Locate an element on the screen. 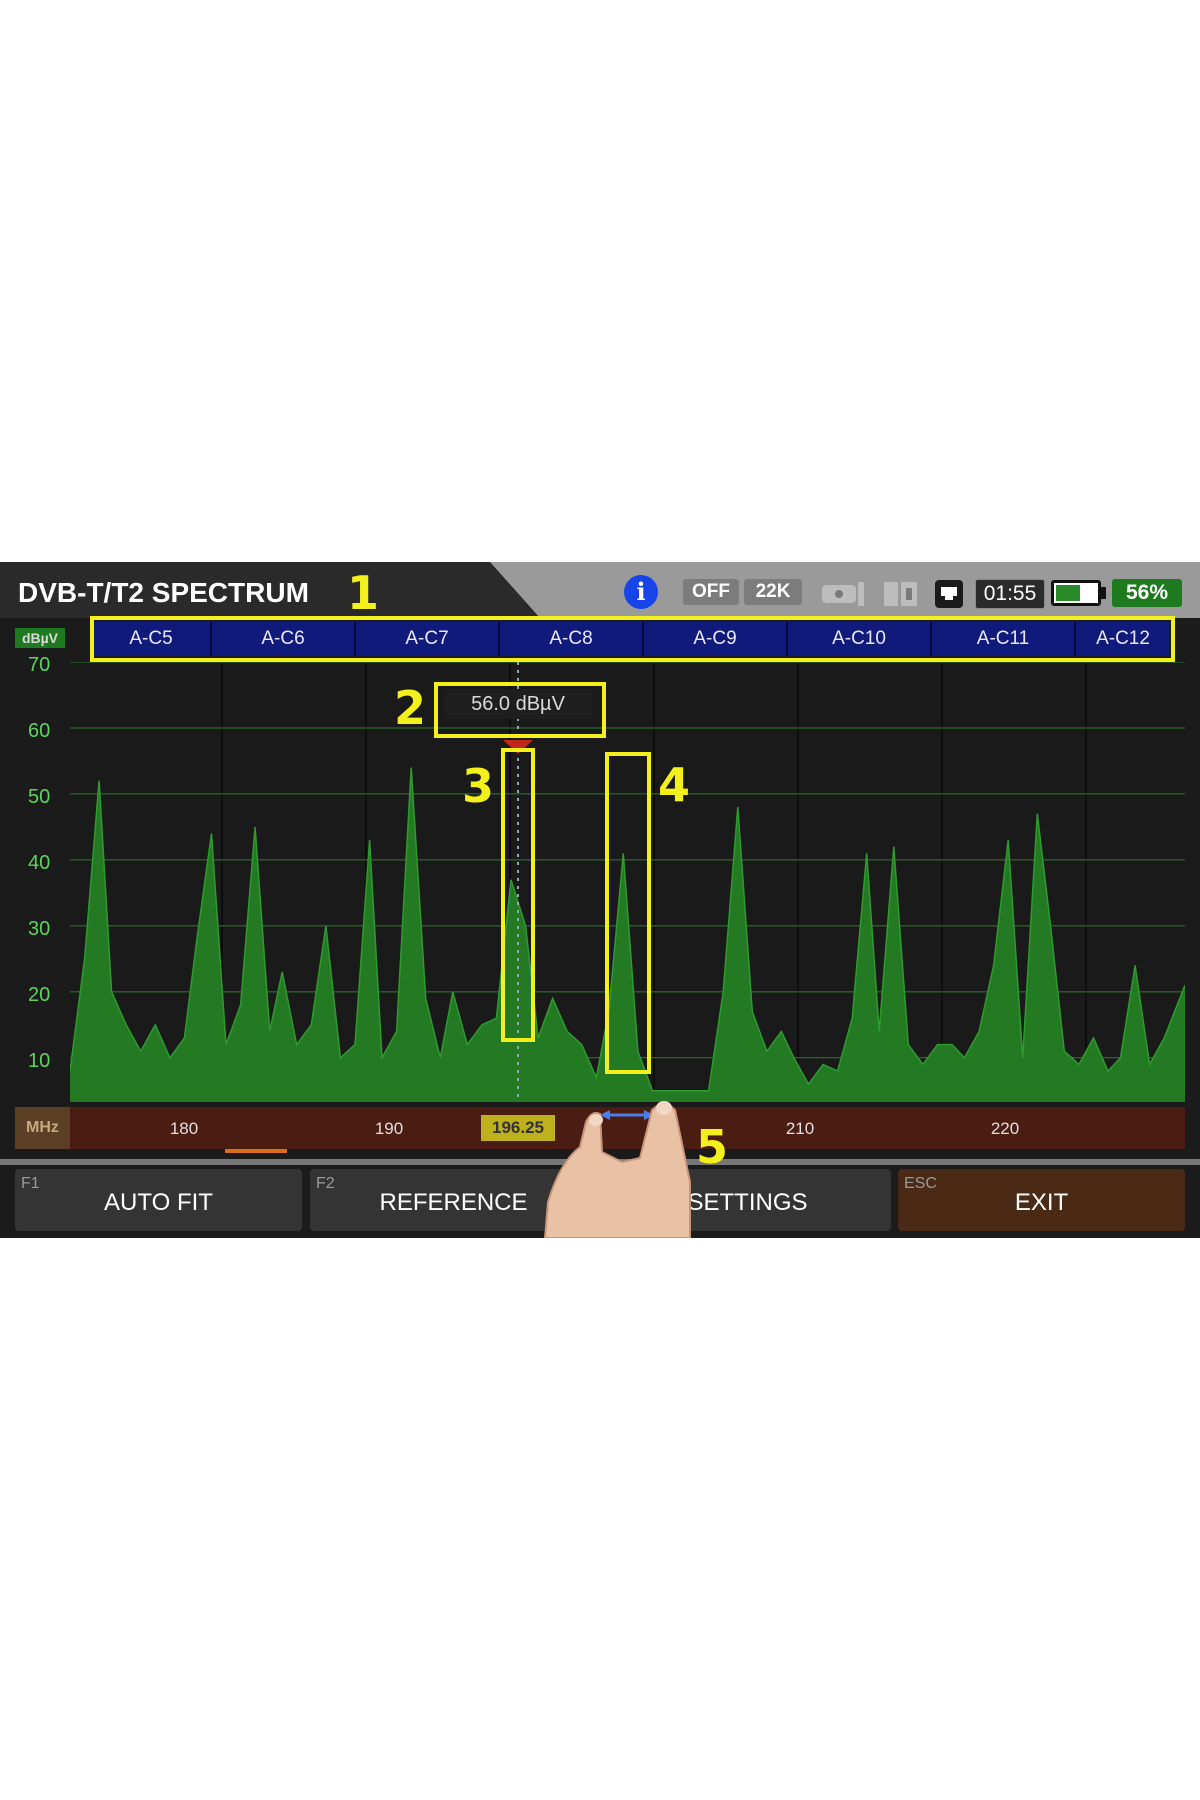  battery-level-fill is located at coordinates (1068, 593).